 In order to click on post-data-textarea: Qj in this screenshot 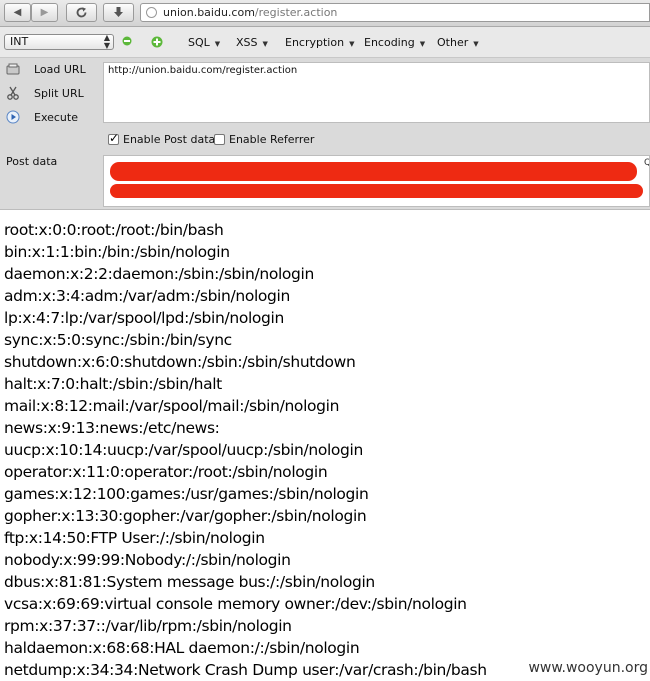, I will do `click(376, 181)`.